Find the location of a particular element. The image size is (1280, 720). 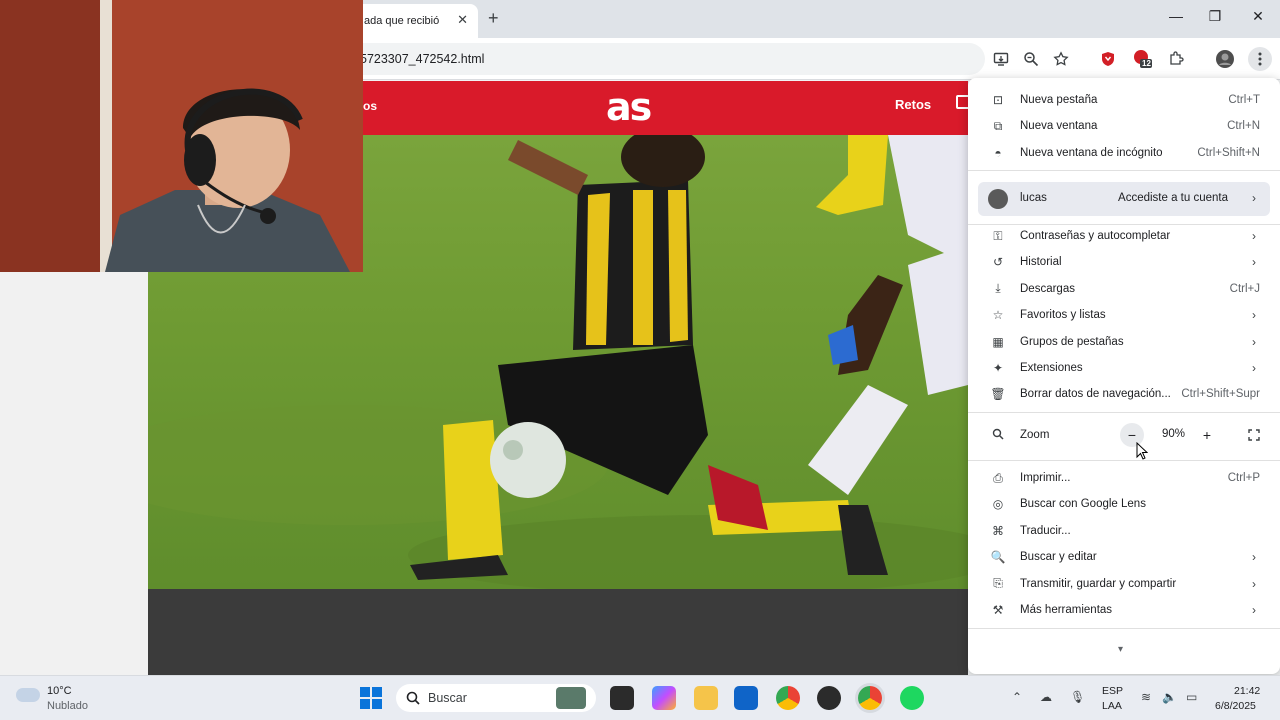

language-bottom: LAA is located at coordinates (1112, 706).